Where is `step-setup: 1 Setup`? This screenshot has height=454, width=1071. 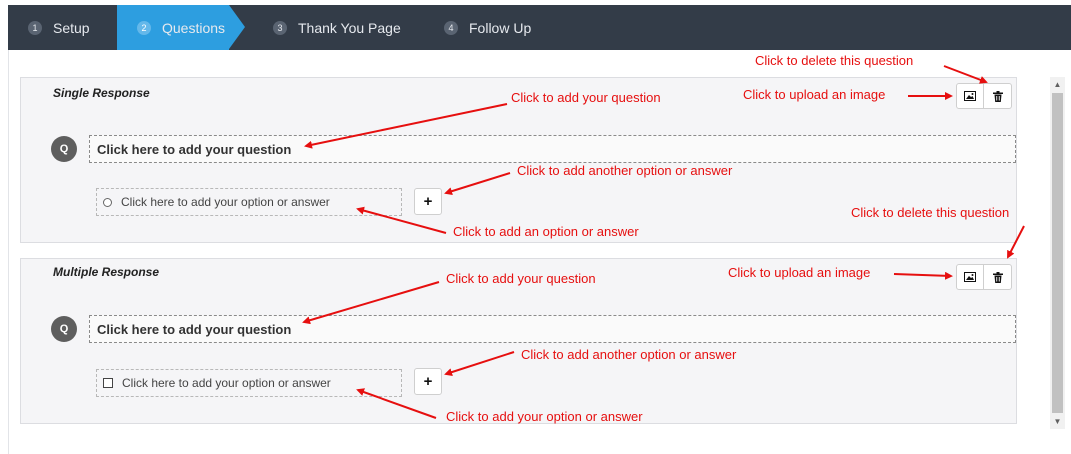
step-setup: 1 Setup is located at coordinates (59, 27).